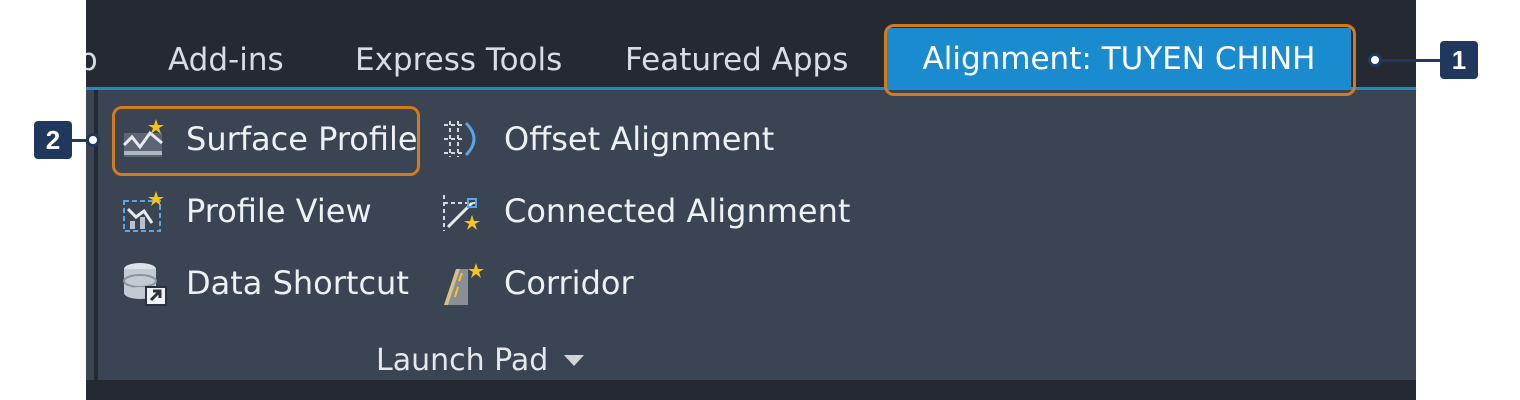 This screenshot has height=400, width=1520. Describe the element at coordinates (677, 211) in the screenshot. I see `connected-alignment-label: Connected Alignment` at that location.